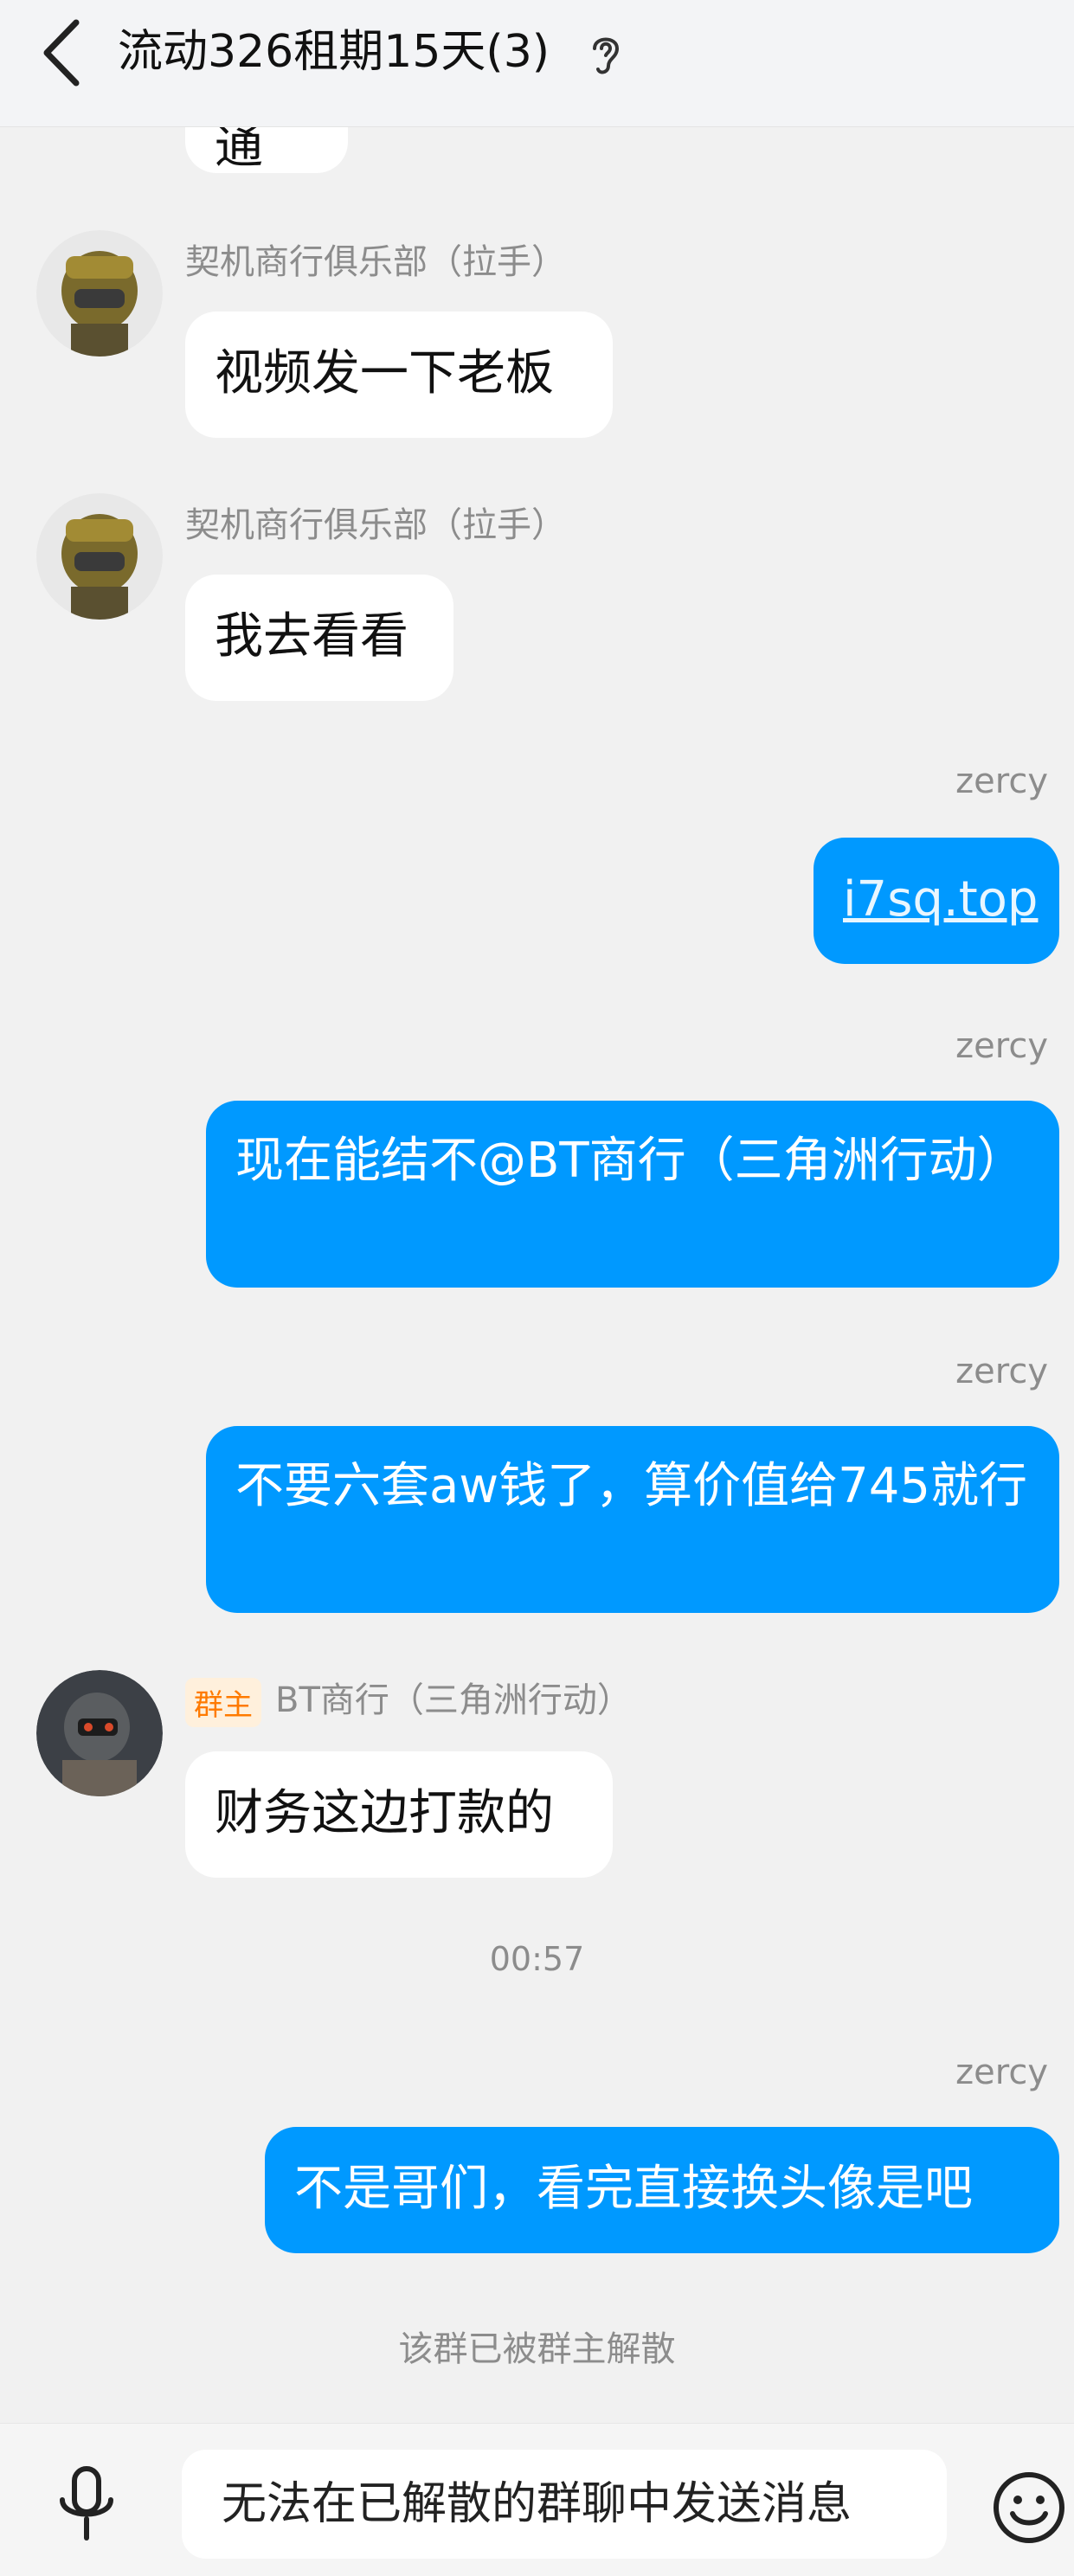  Describe the element at coordinates (311, 637) in the screenshot. I see `message-text: 我去看看` at that location.